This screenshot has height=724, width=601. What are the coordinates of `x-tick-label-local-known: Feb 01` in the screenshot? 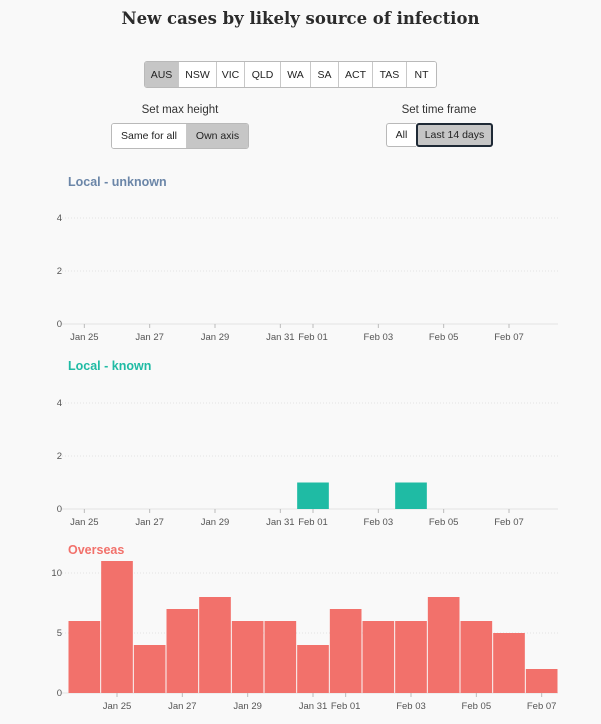 It's located at (313, 522).